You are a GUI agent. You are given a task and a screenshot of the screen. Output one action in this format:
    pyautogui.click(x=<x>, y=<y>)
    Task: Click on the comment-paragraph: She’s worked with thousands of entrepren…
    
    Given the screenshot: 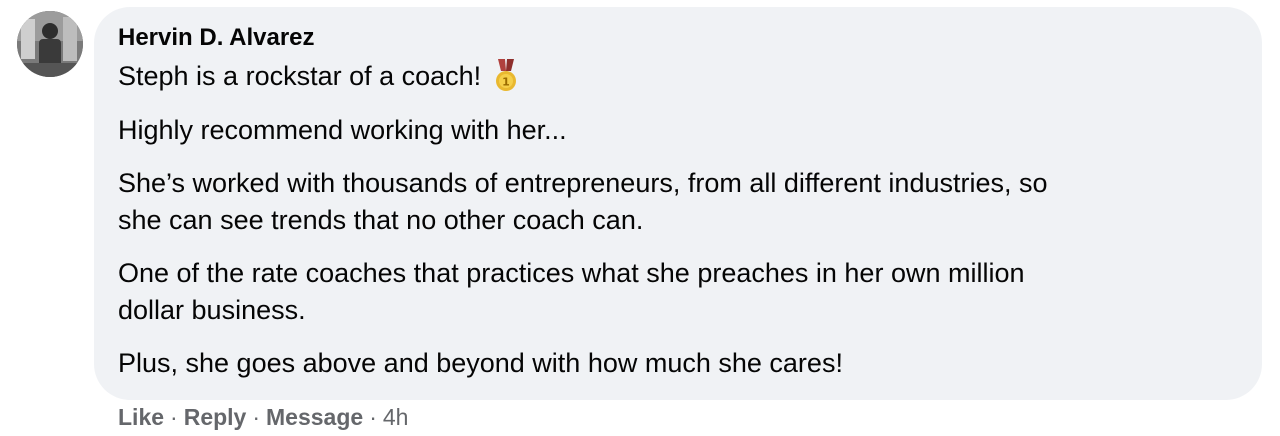 What is the action you would take?
    pyautogui.click(x=673, y=202)
    